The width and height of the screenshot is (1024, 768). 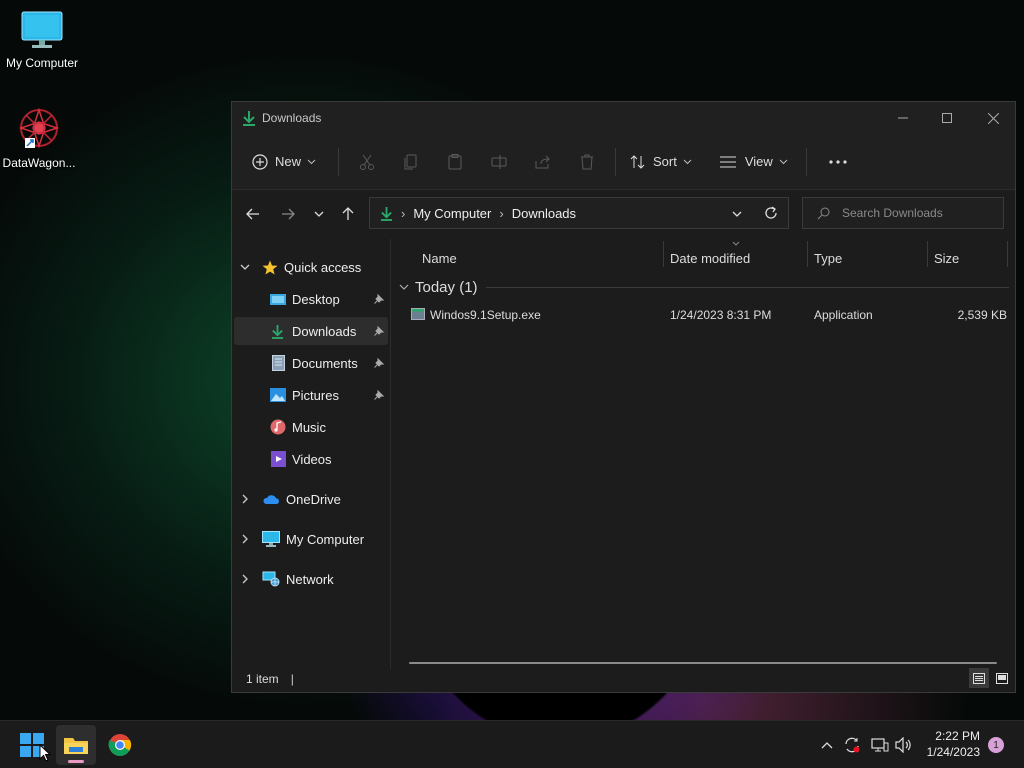 What do you see at coordinates (302, 539) in the screenshot?
I see `sidebar-item-my-computer: My Computer` at bounding box center [302, 539].